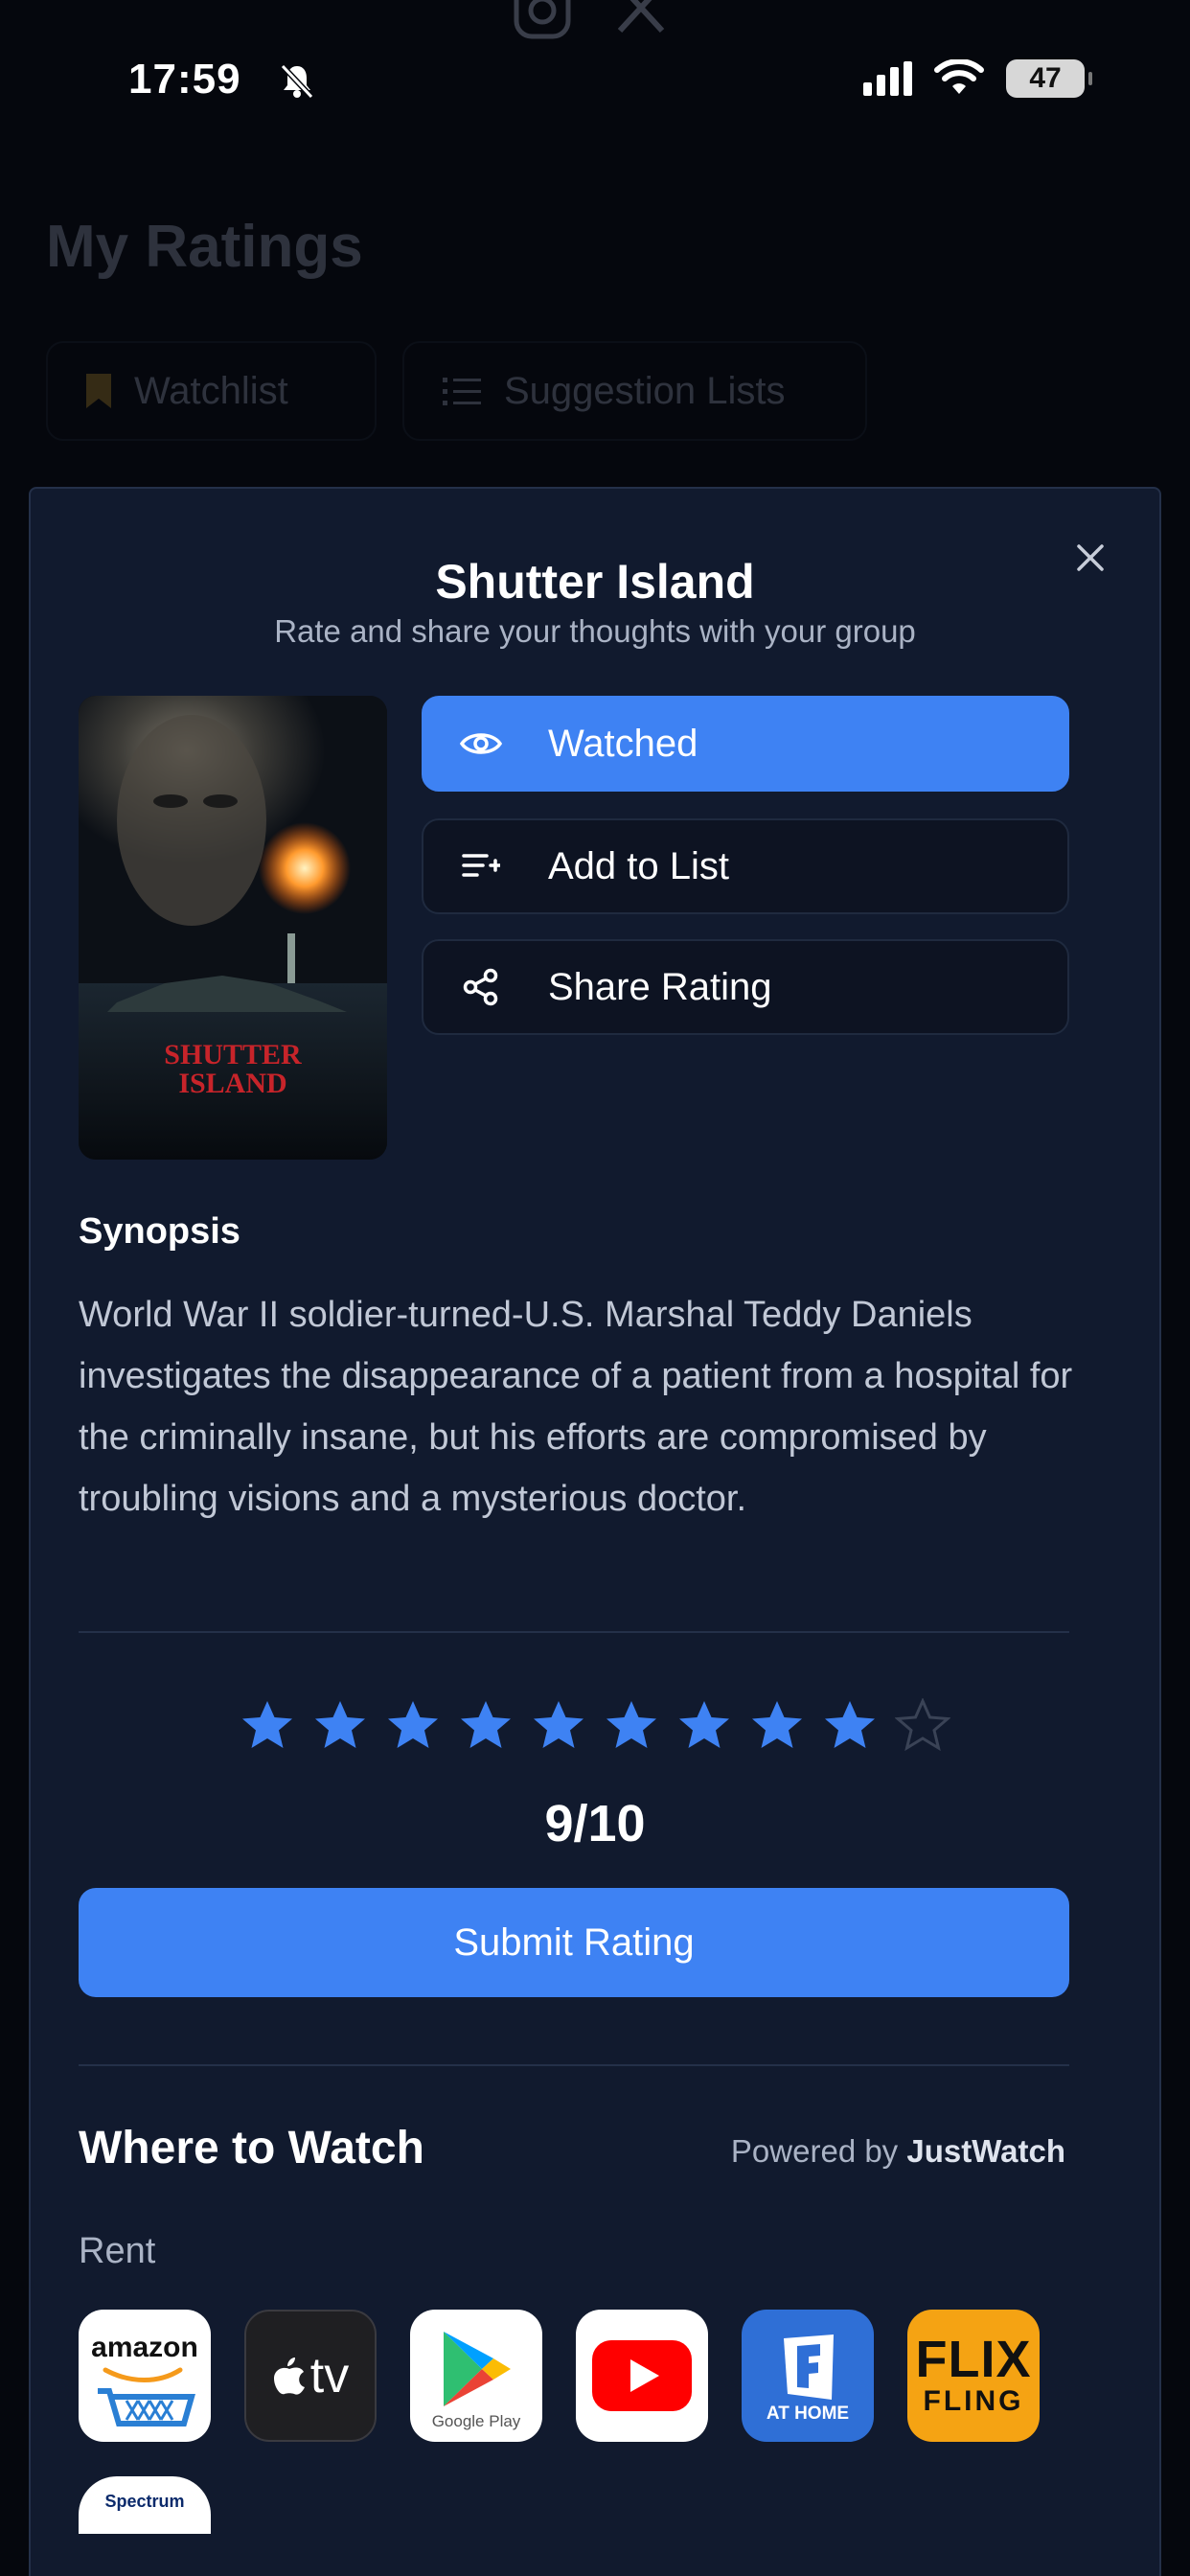 This screenshot has height=2576, width=1190. What do you see at coordinates (99, 391) in the screenshot?
I see `bookmark-icon` at bounding box center [99, 391].